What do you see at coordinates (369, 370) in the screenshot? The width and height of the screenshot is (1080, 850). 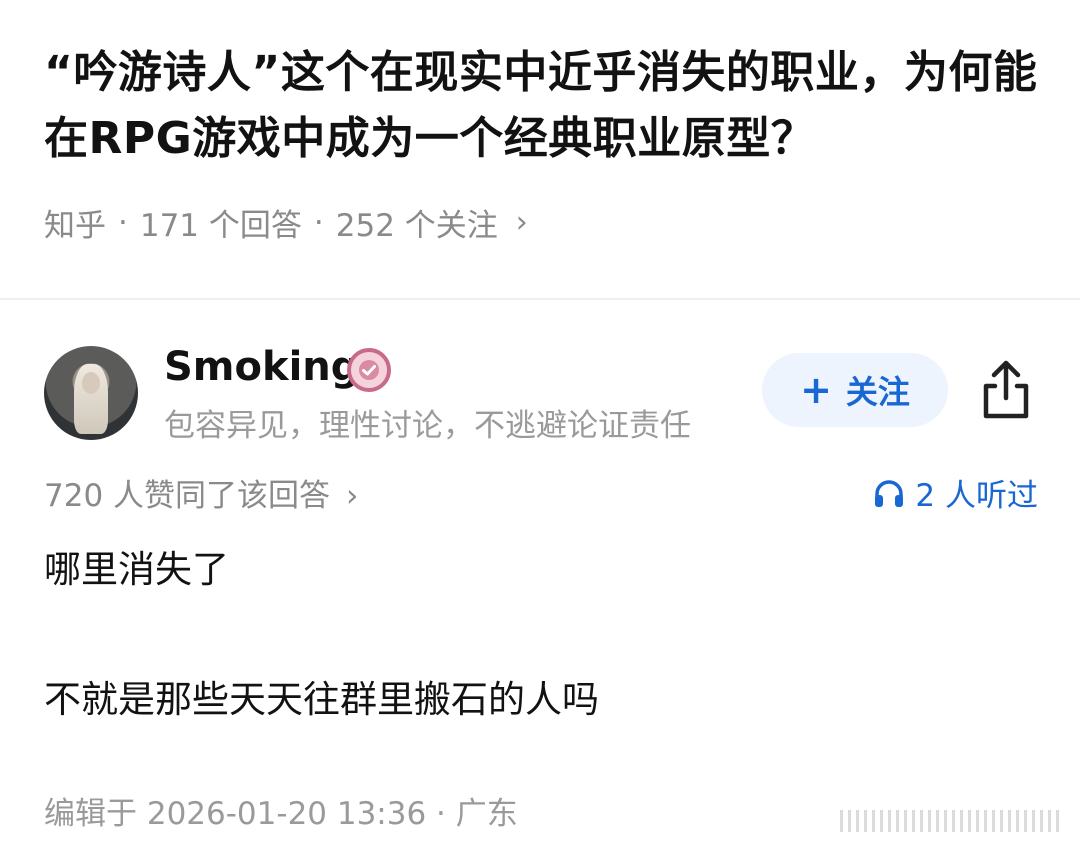 I see `verified-badge-icon` at bounding box center [369, 370].